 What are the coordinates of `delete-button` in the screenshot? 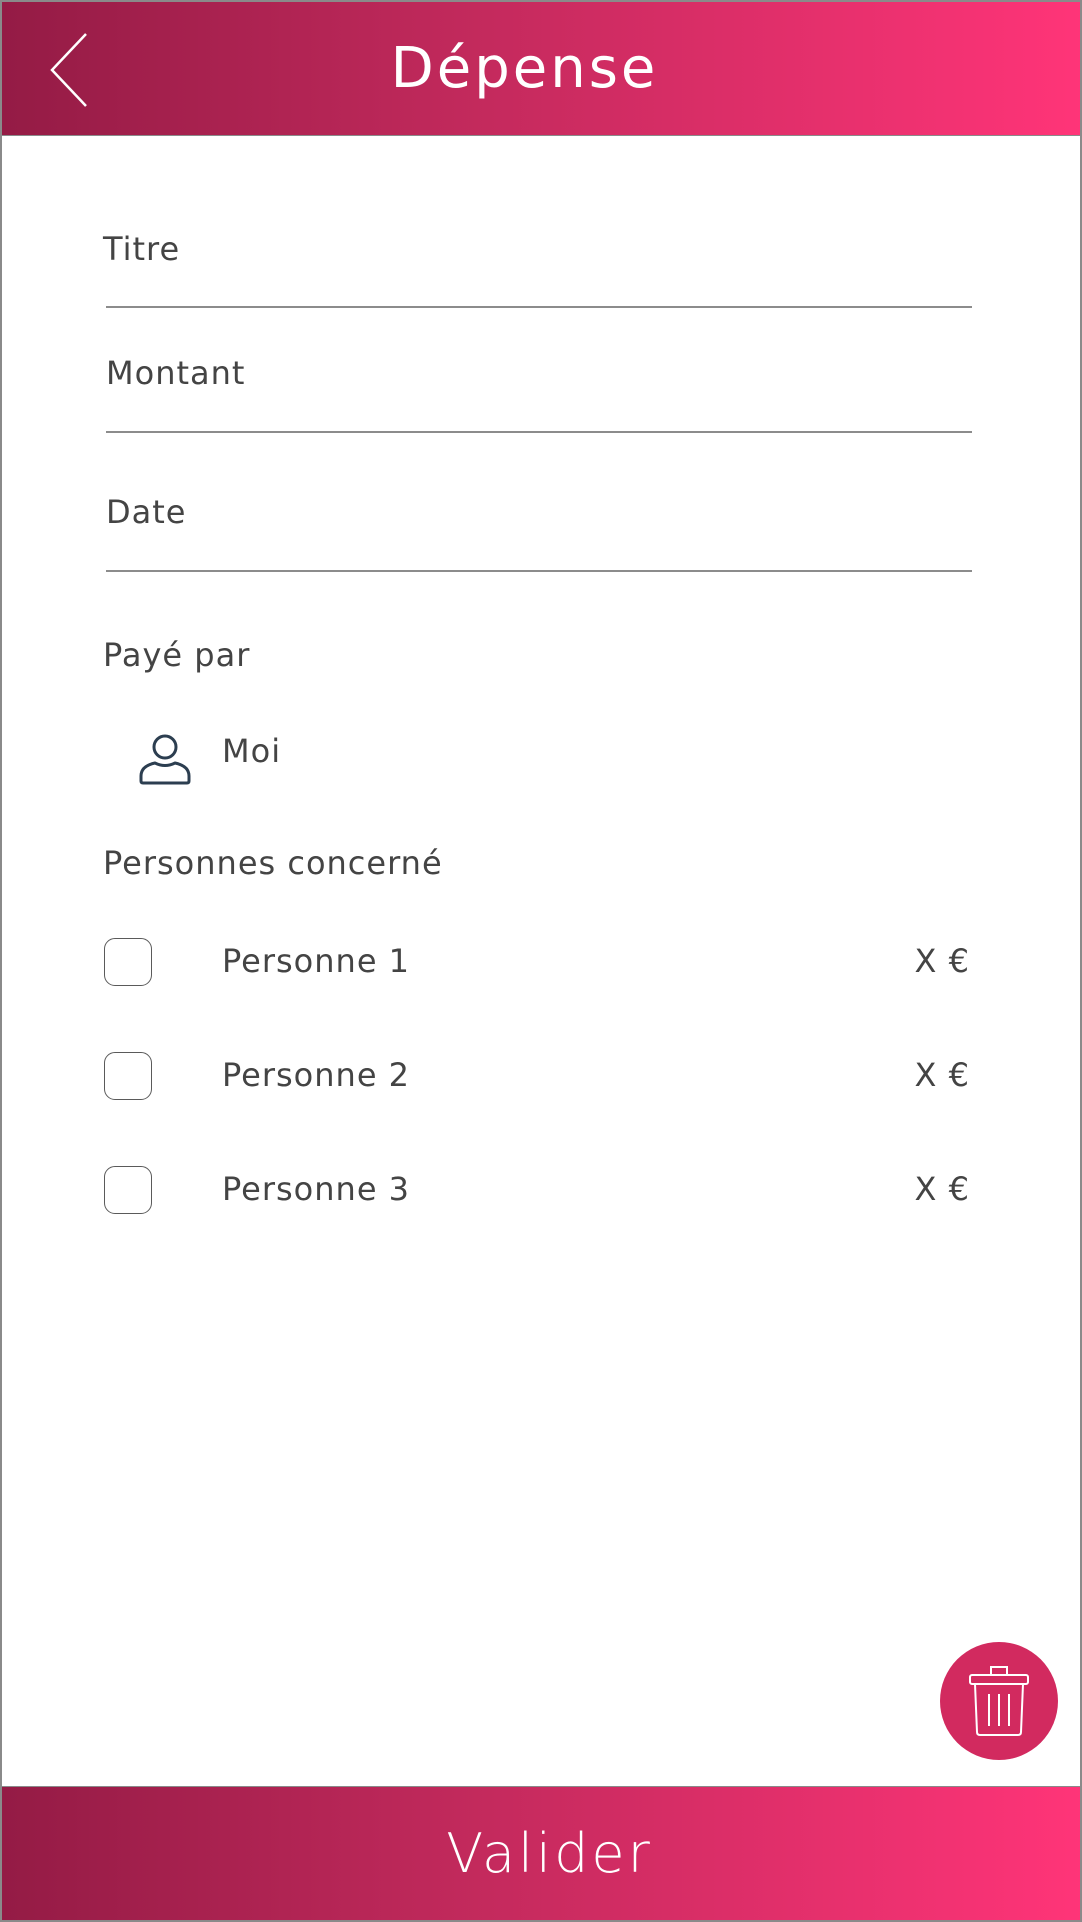 It's located at (999, 1701).